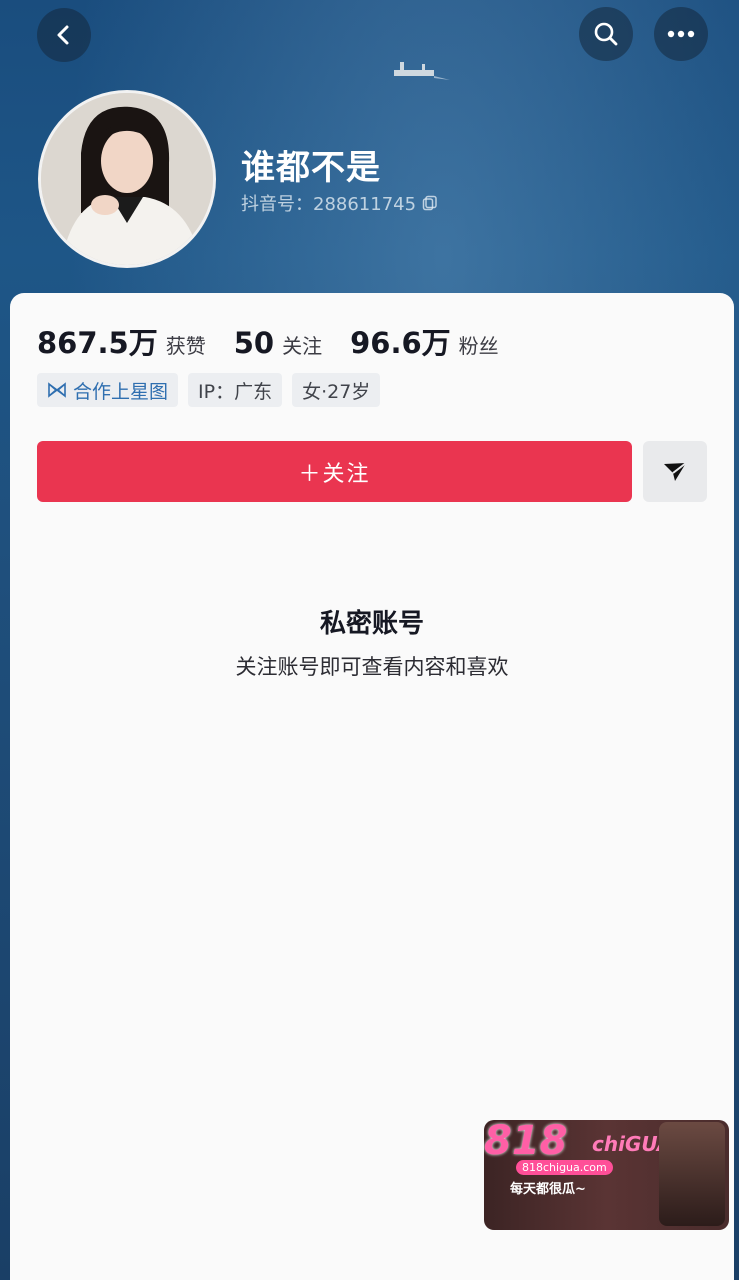 Image resolution: width=739 pixels, height=1280 pixels. What do you see at coordinates (254, 343) in the screenshot?
I see `stat-following-value: 50` at bounding box center [254, 343].